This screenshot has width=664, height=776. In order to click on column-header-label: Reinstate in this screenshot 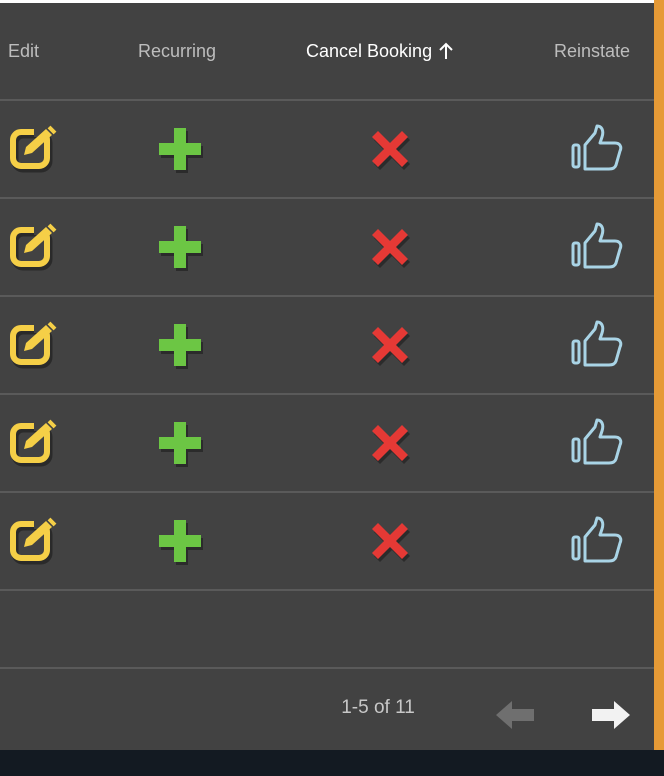, I will do `click(592, 50)`.